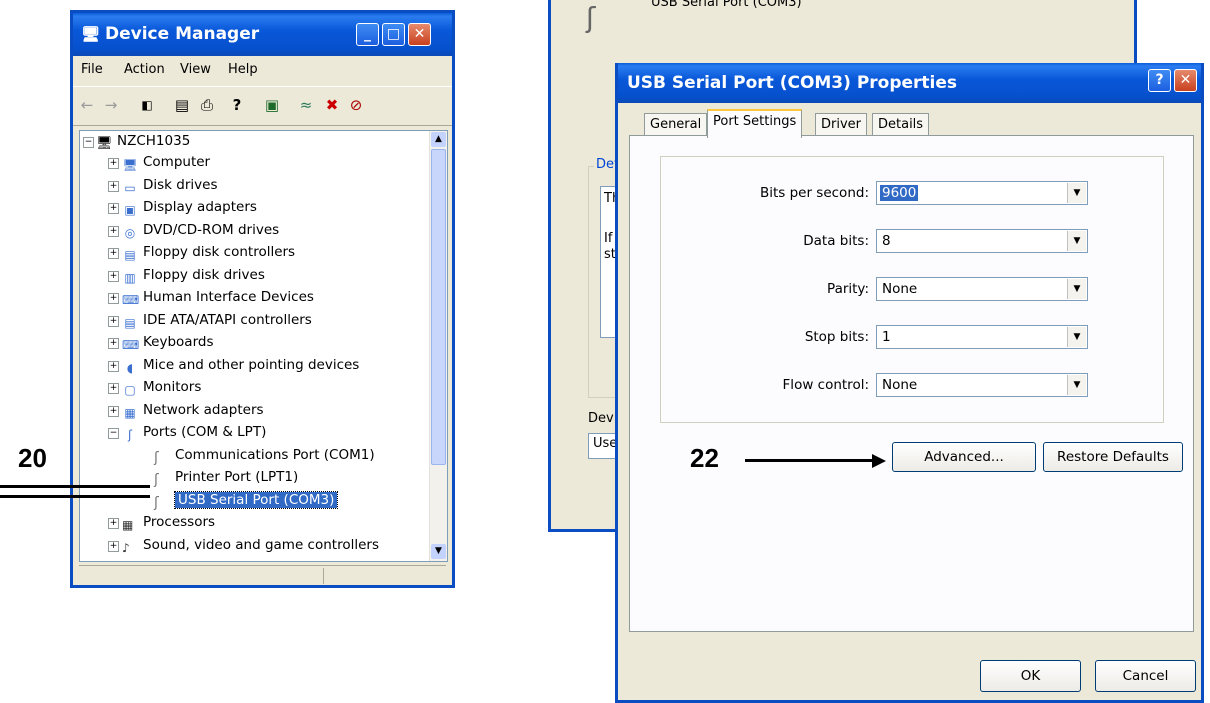 The height and width of the screenshot is (703, 1210). What do you see at coordinates (1030, 676) in the screenshot?
I see `ok-button: OK` at bounding box center [1030, 676].